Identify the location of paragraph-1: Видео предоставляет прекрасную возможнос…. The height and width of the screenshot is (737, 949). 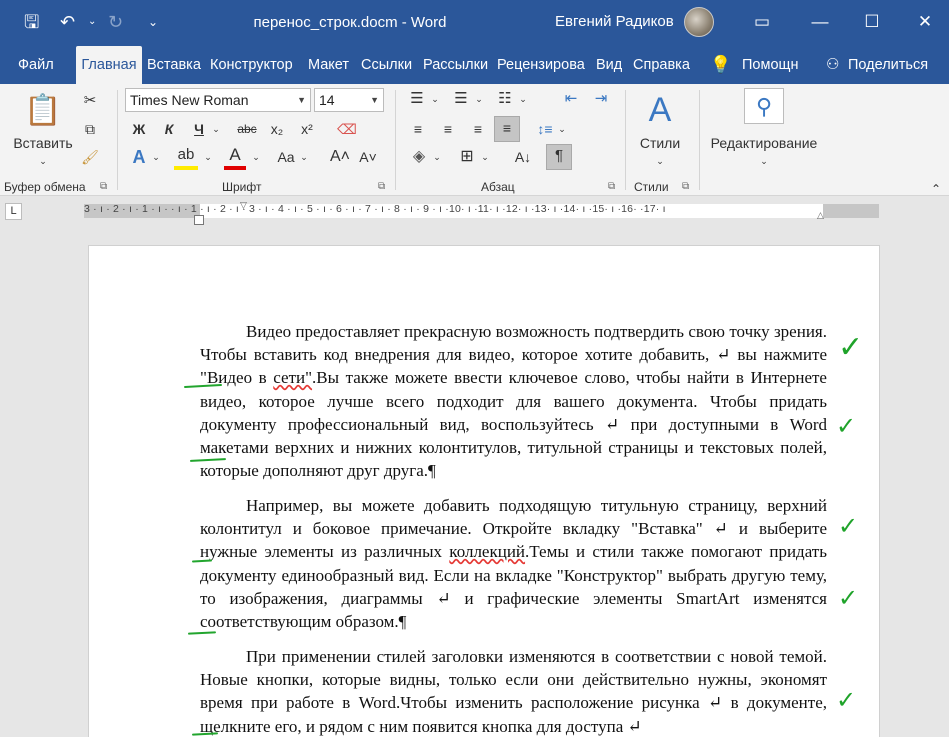
(513, 401).